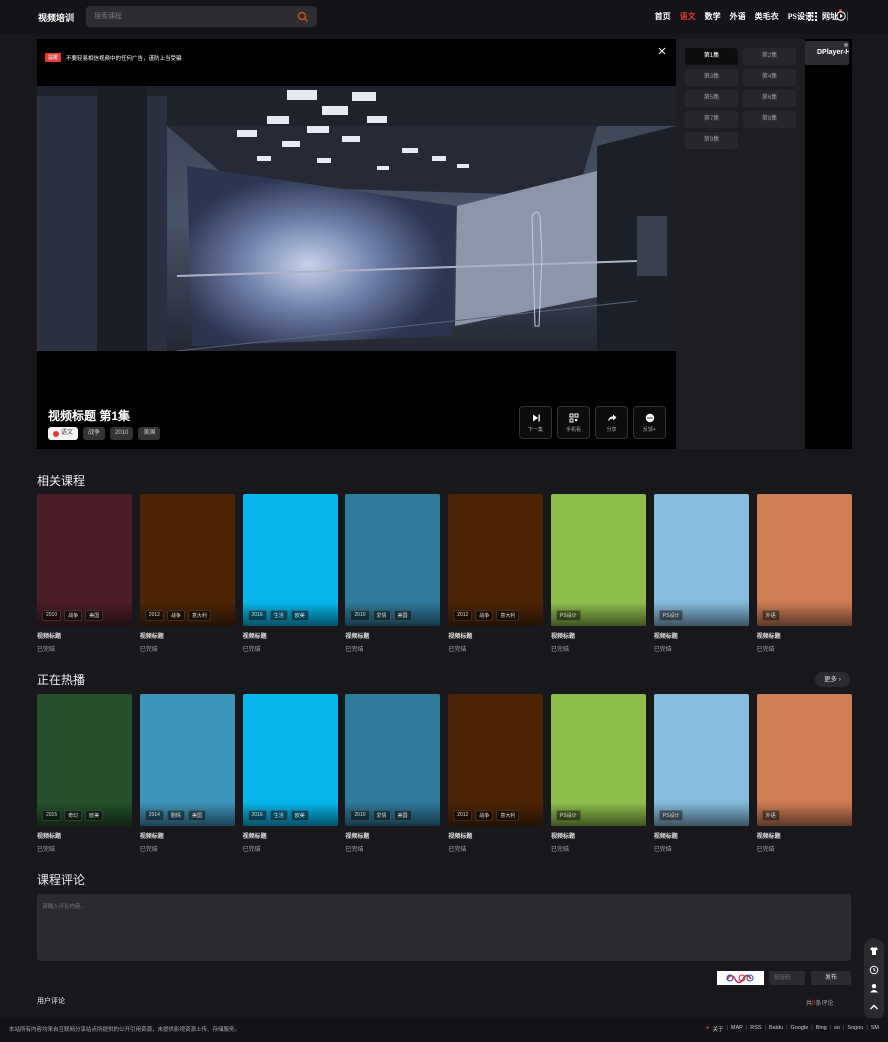 This screenshot has height=1042, width=888. Describe the element at coordinates (711, 77) in the screenshot. I see `episode-button: 第3集` at that location.